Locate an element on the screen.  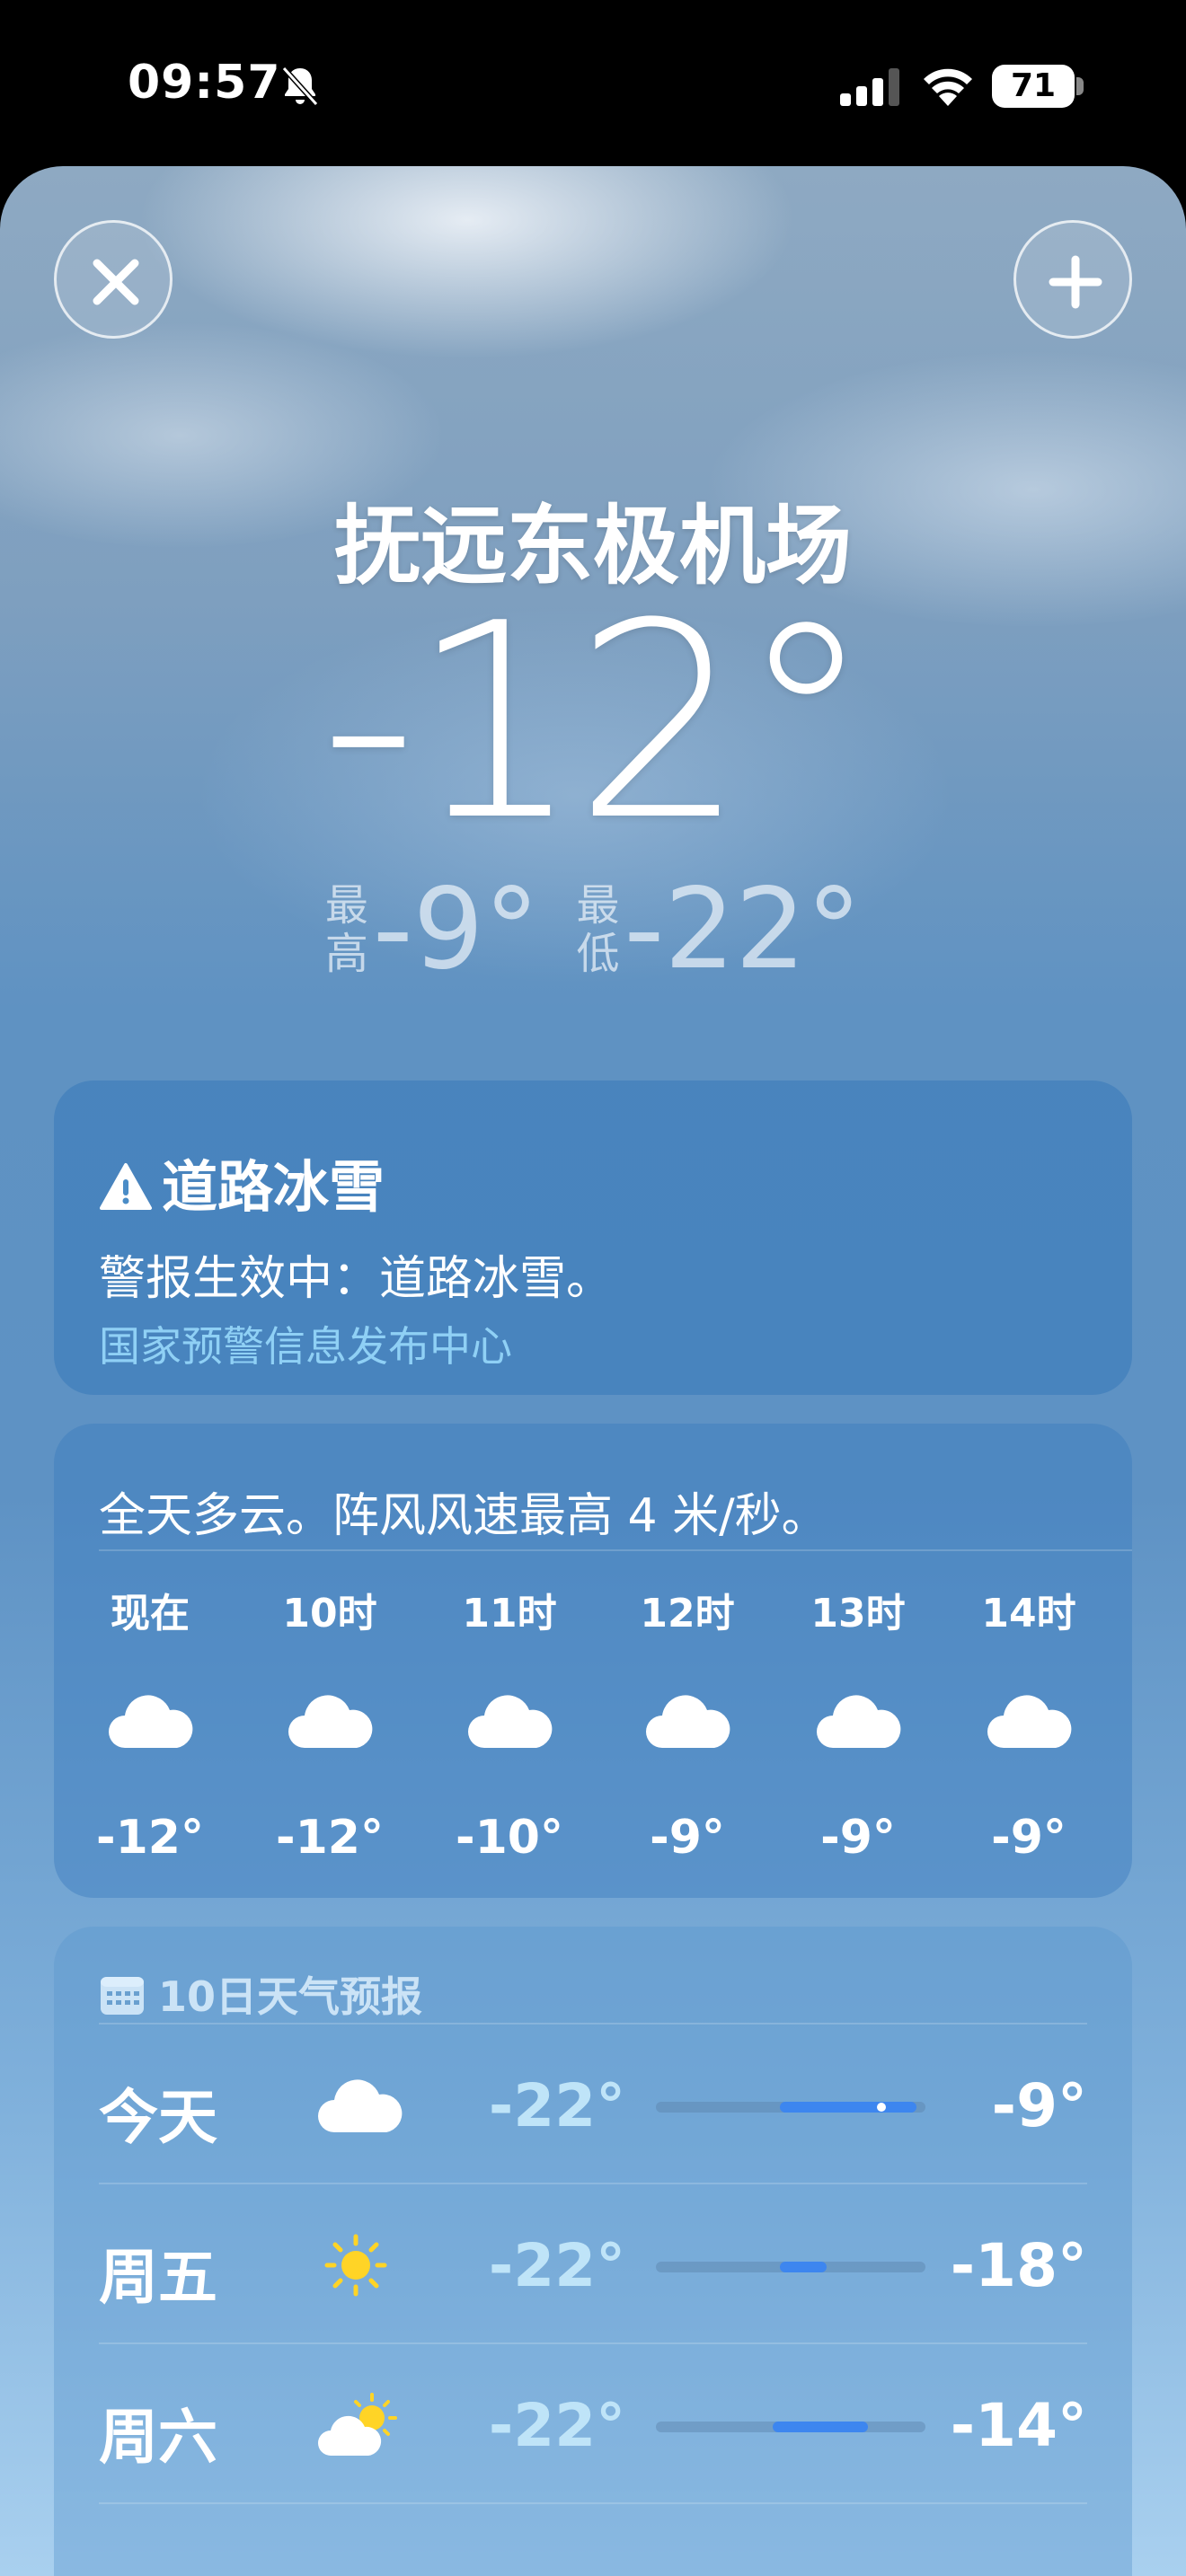
hour-label: 11时 is located at coordinates (509, 1613).